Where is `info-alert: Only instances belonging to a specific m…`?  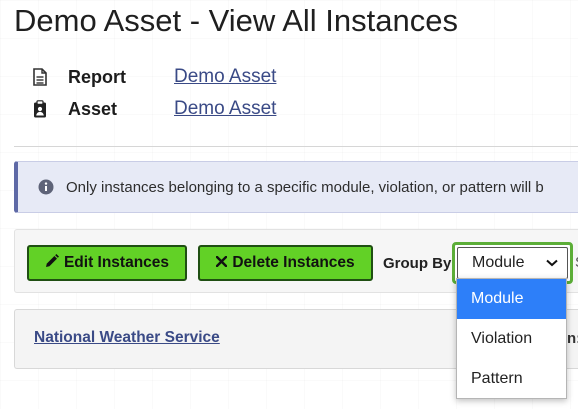
info-alert: Only instances belonging to a specific m… is located at coordinates (296, 187).